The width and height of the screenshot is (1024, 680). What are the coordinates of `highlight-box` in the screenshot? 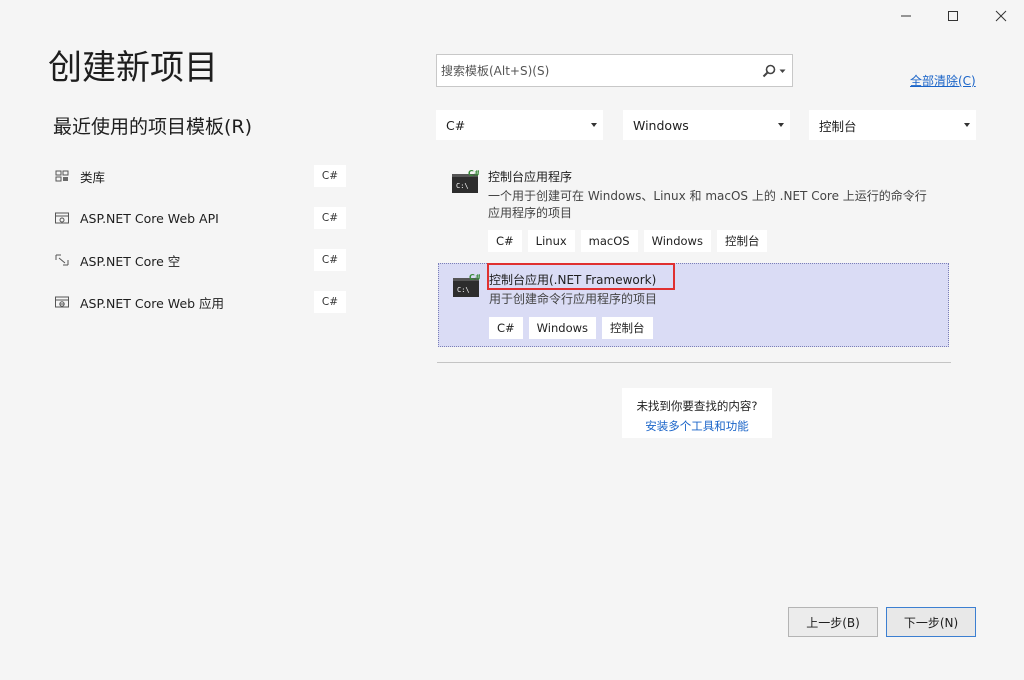 It's located at (581, 276).